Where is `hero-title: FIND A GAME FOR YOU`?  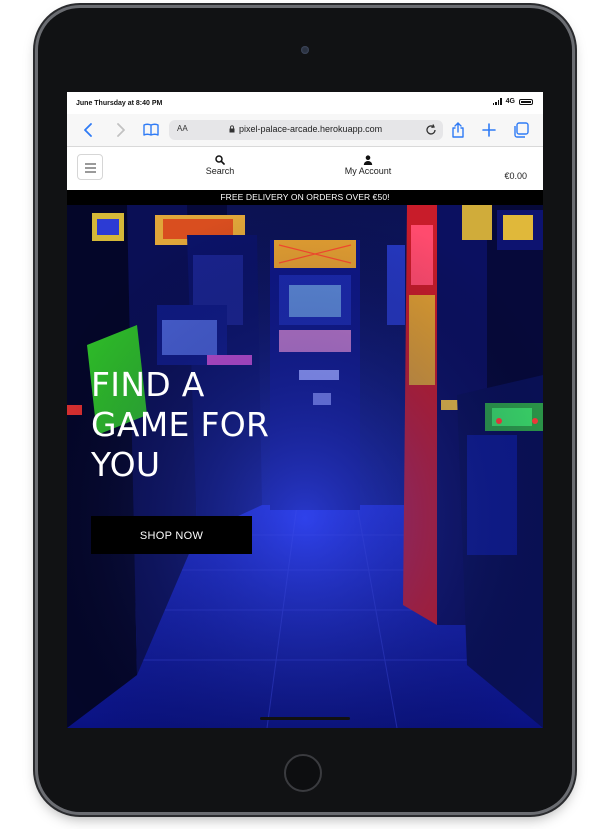
hero-title: FIND A GAME FOR YOU is located at coordinates (180, 424).